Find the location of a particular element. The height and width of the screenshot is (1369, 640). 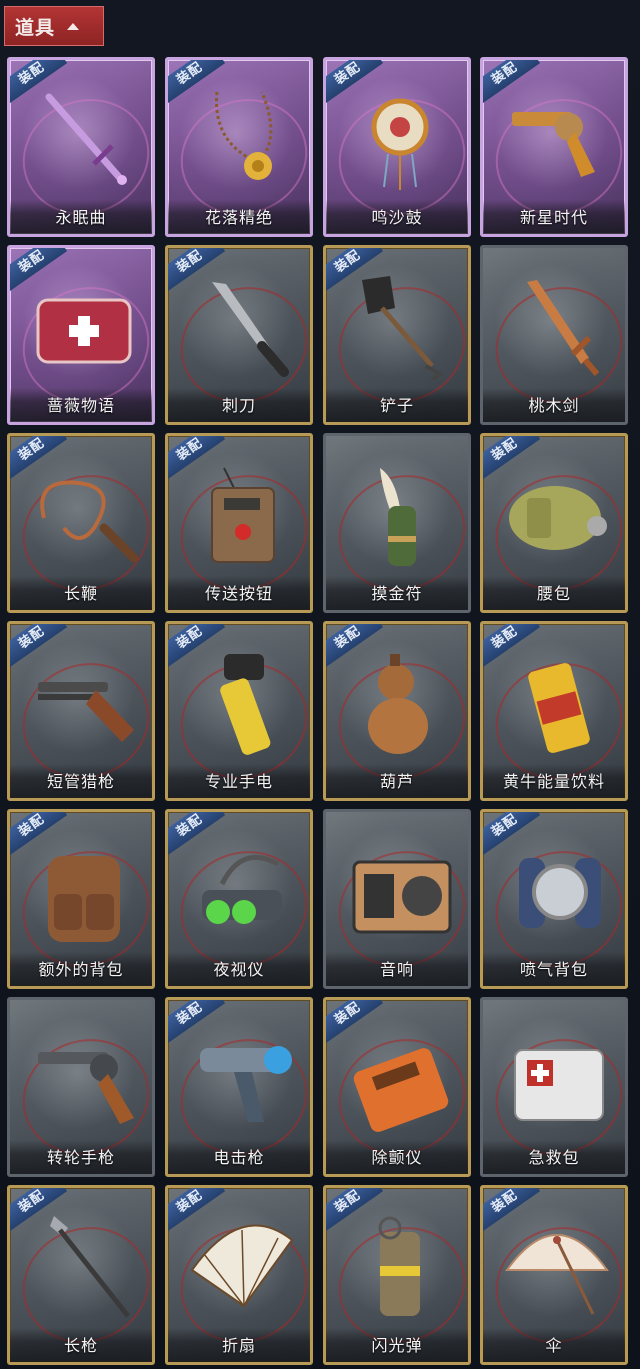

item-card: 装配 额外的背包 is located at coordinates (81, 899).